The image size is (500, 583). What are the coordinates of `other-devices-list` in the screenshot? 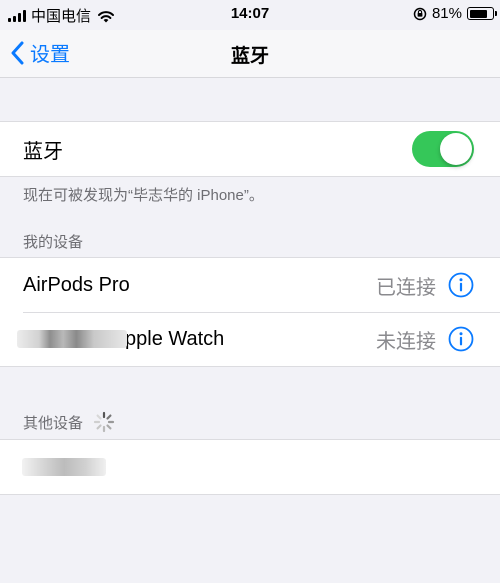 It's located at (250, 467).